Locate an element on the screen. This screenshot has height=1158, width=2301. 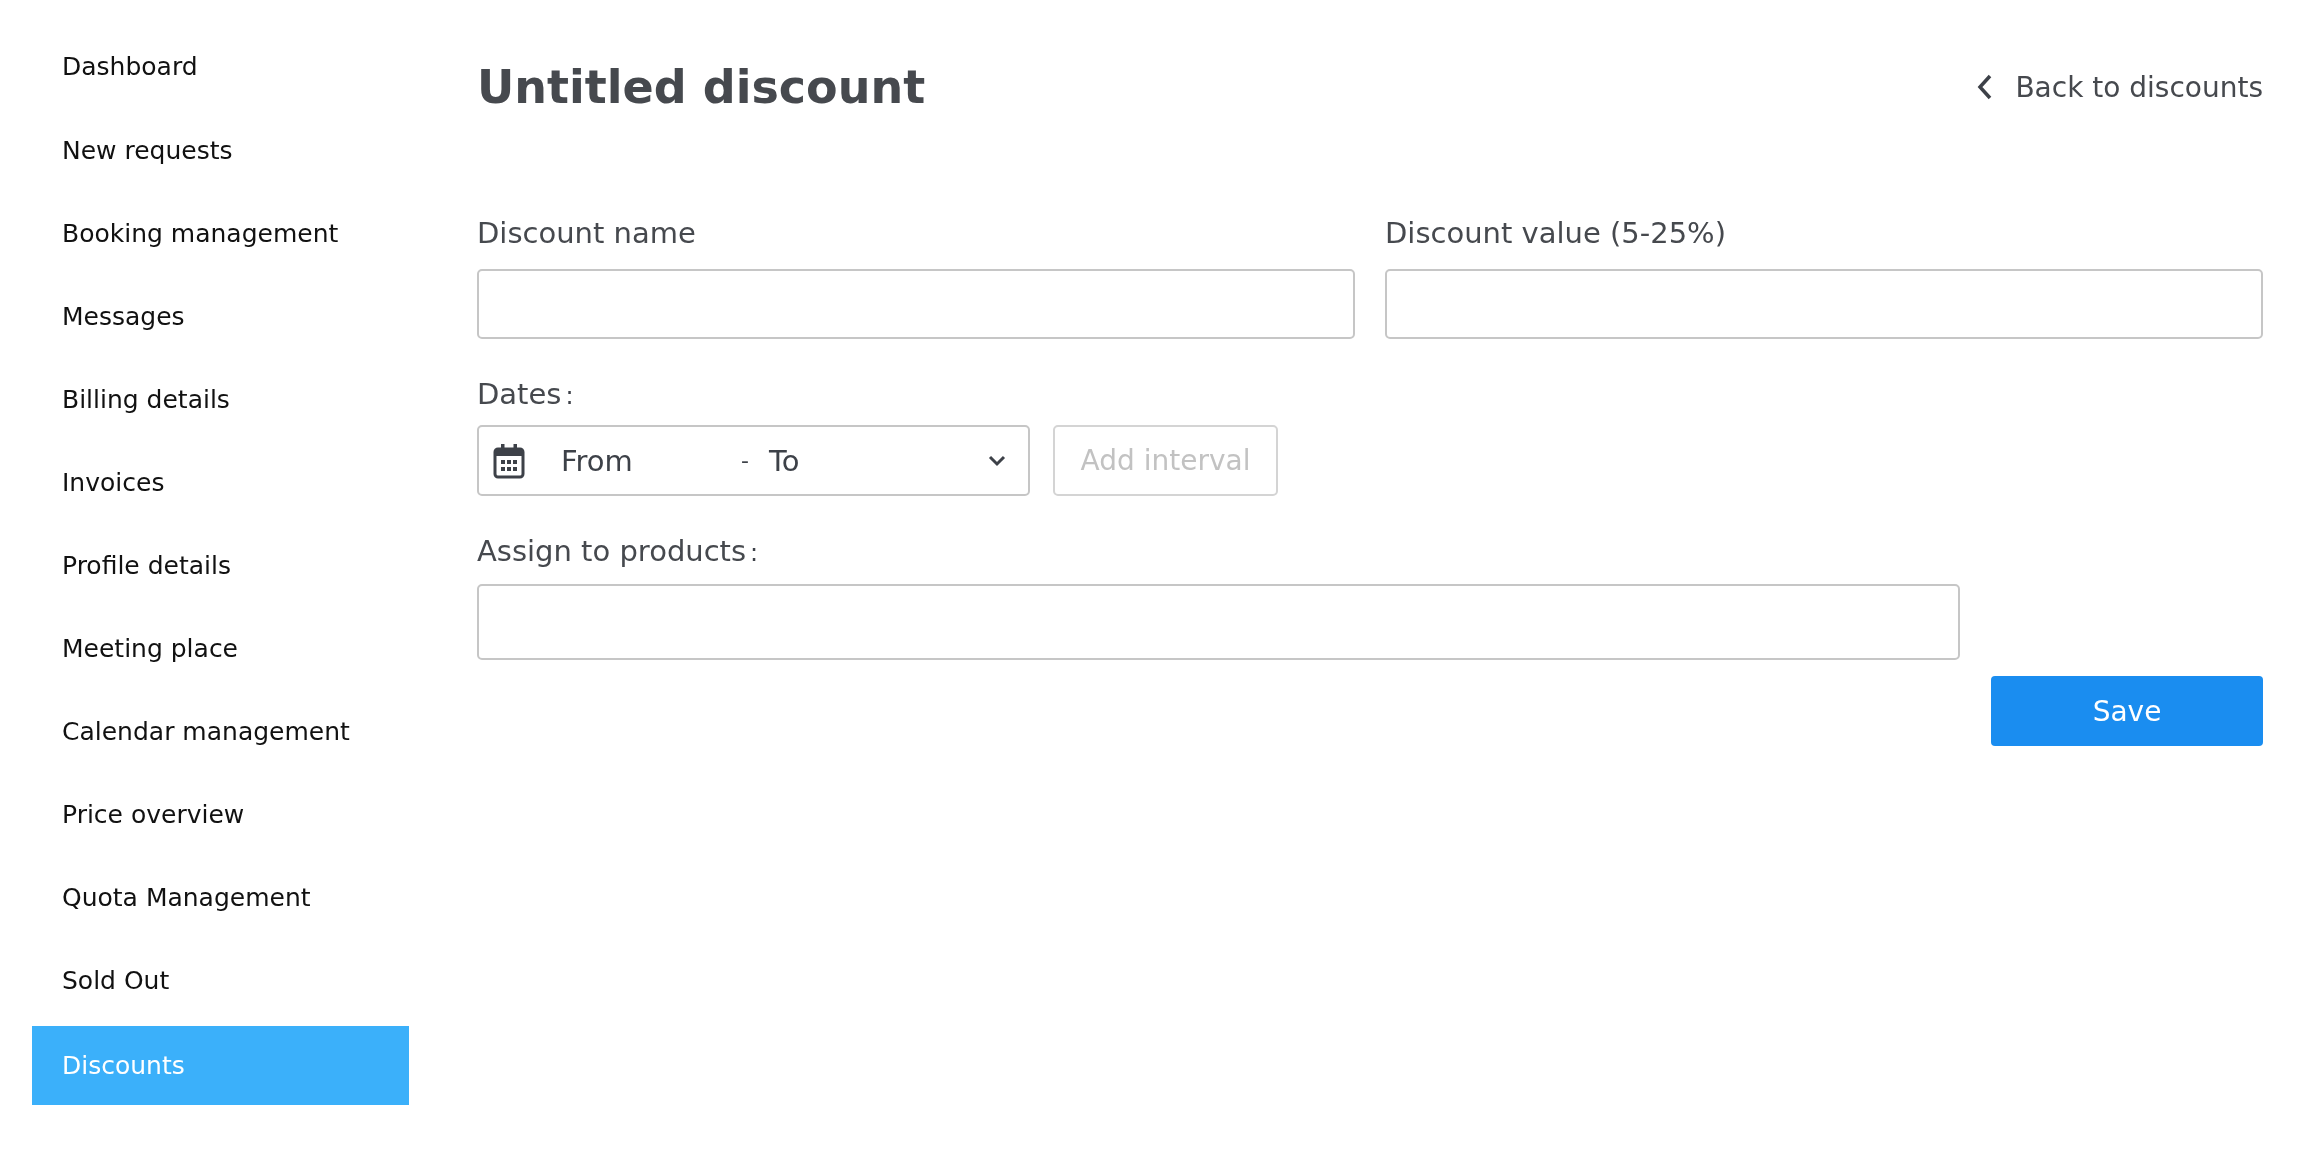
sidebar-item: Billing details is located at coordinates (220, 399).